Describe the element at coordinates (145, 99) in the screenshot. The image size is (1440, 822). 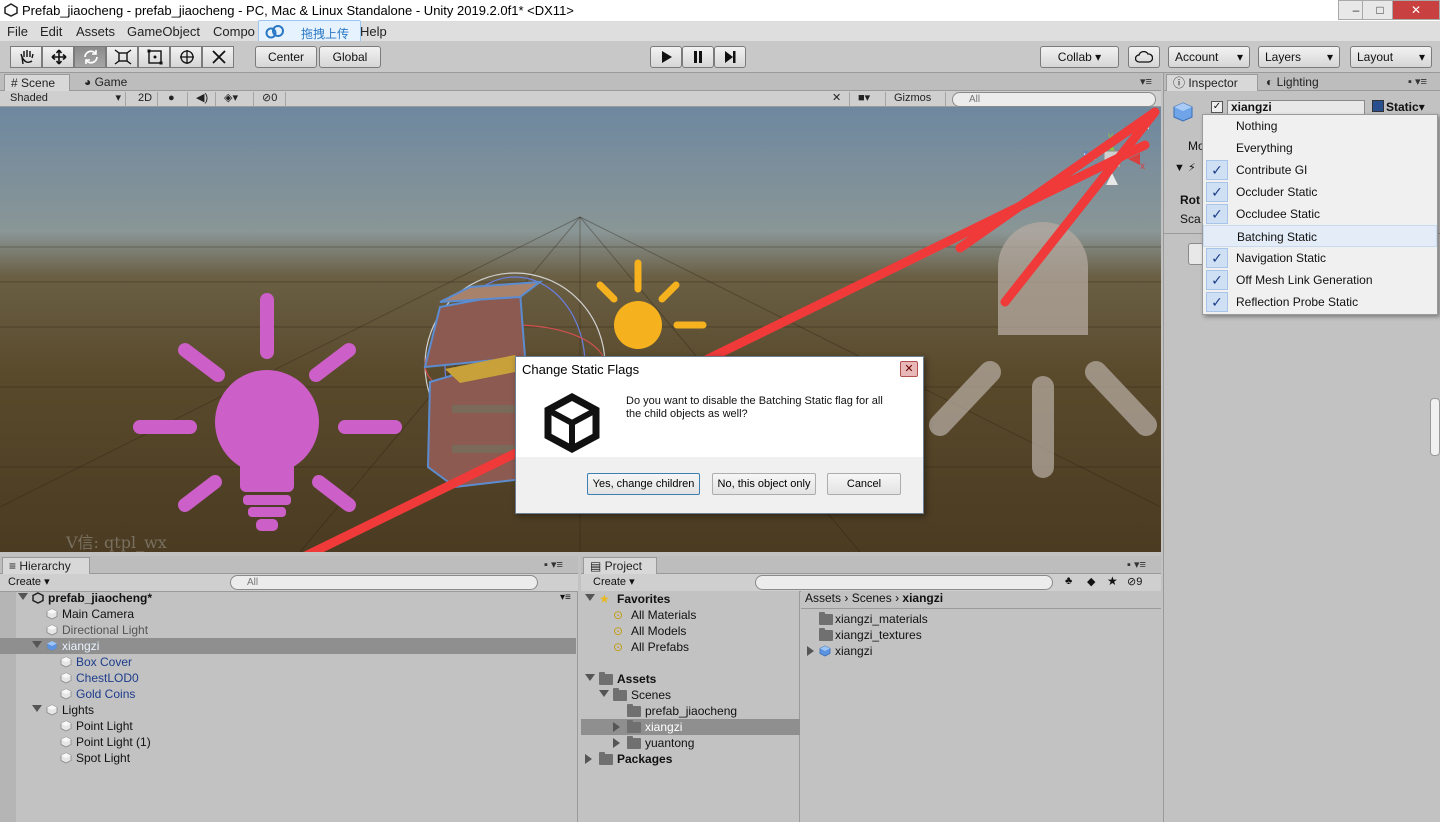
I see `mode-2d-toggle: 2D` at that location.